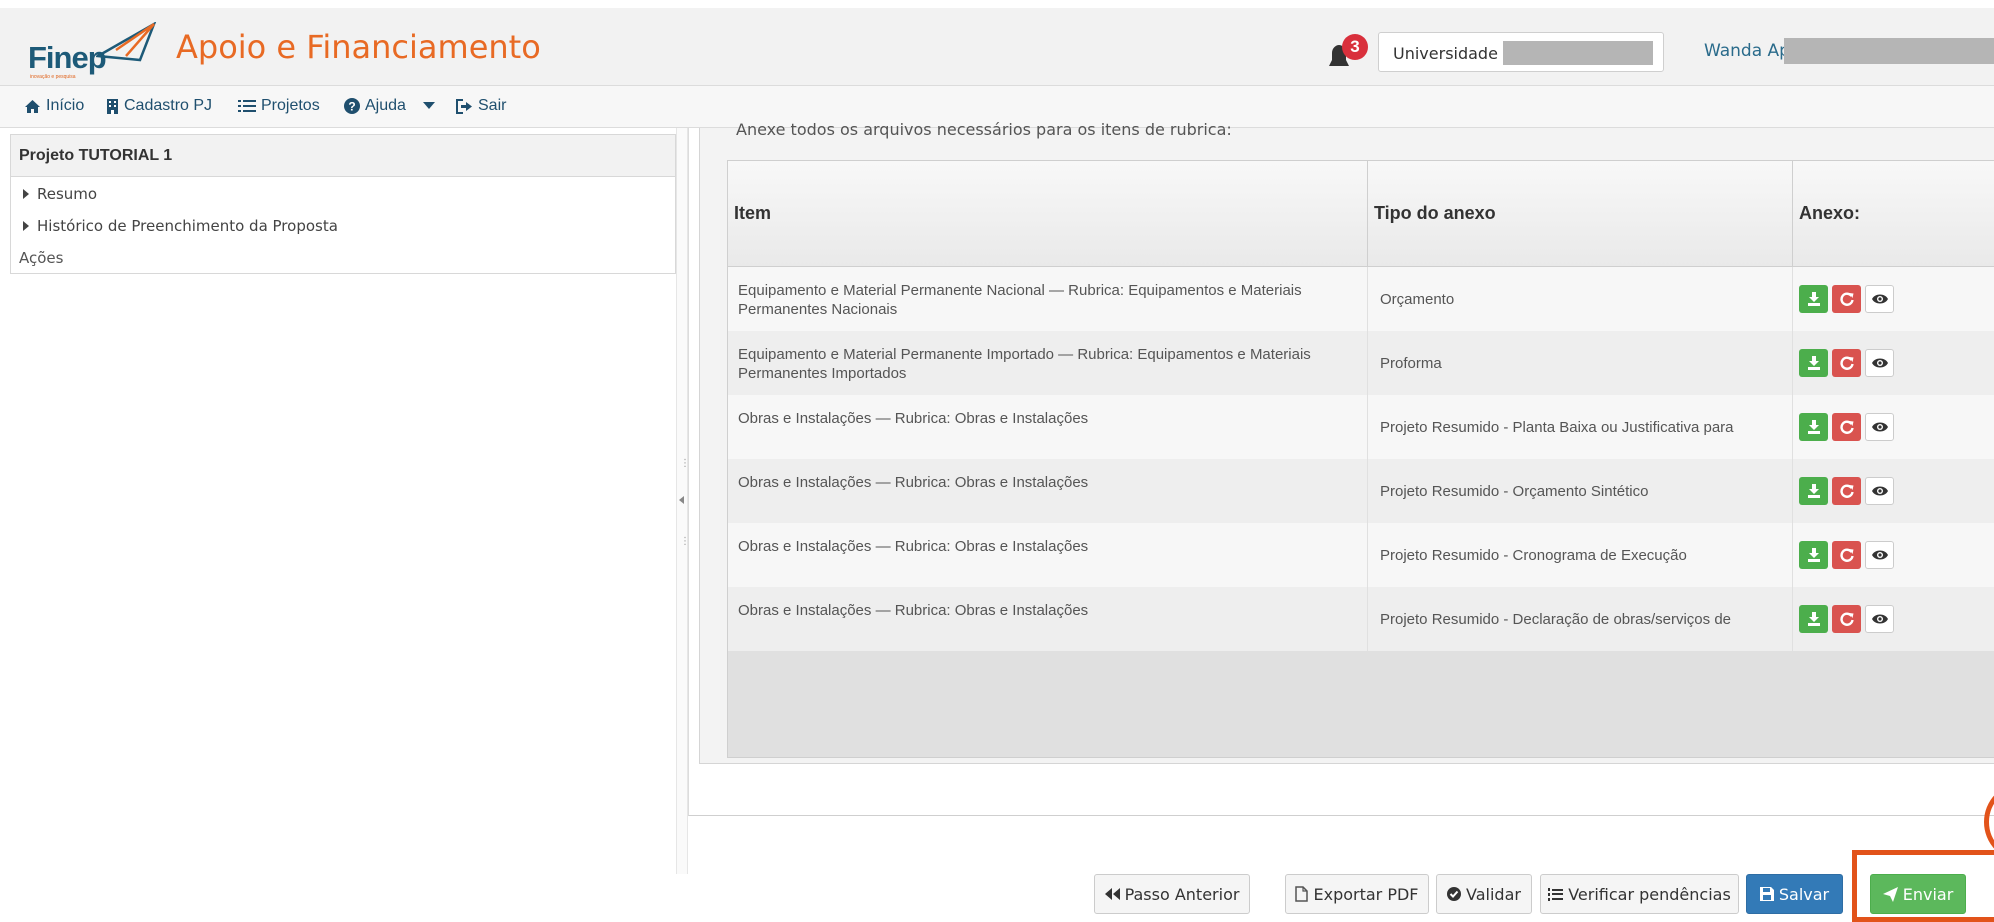 The width and height of the screenshot is (1994, 922). What do you see at coordinates (358, 47) in the screenshot?
I see `app-title: Apoio e Financiamento` at bounding box center [358, 47].